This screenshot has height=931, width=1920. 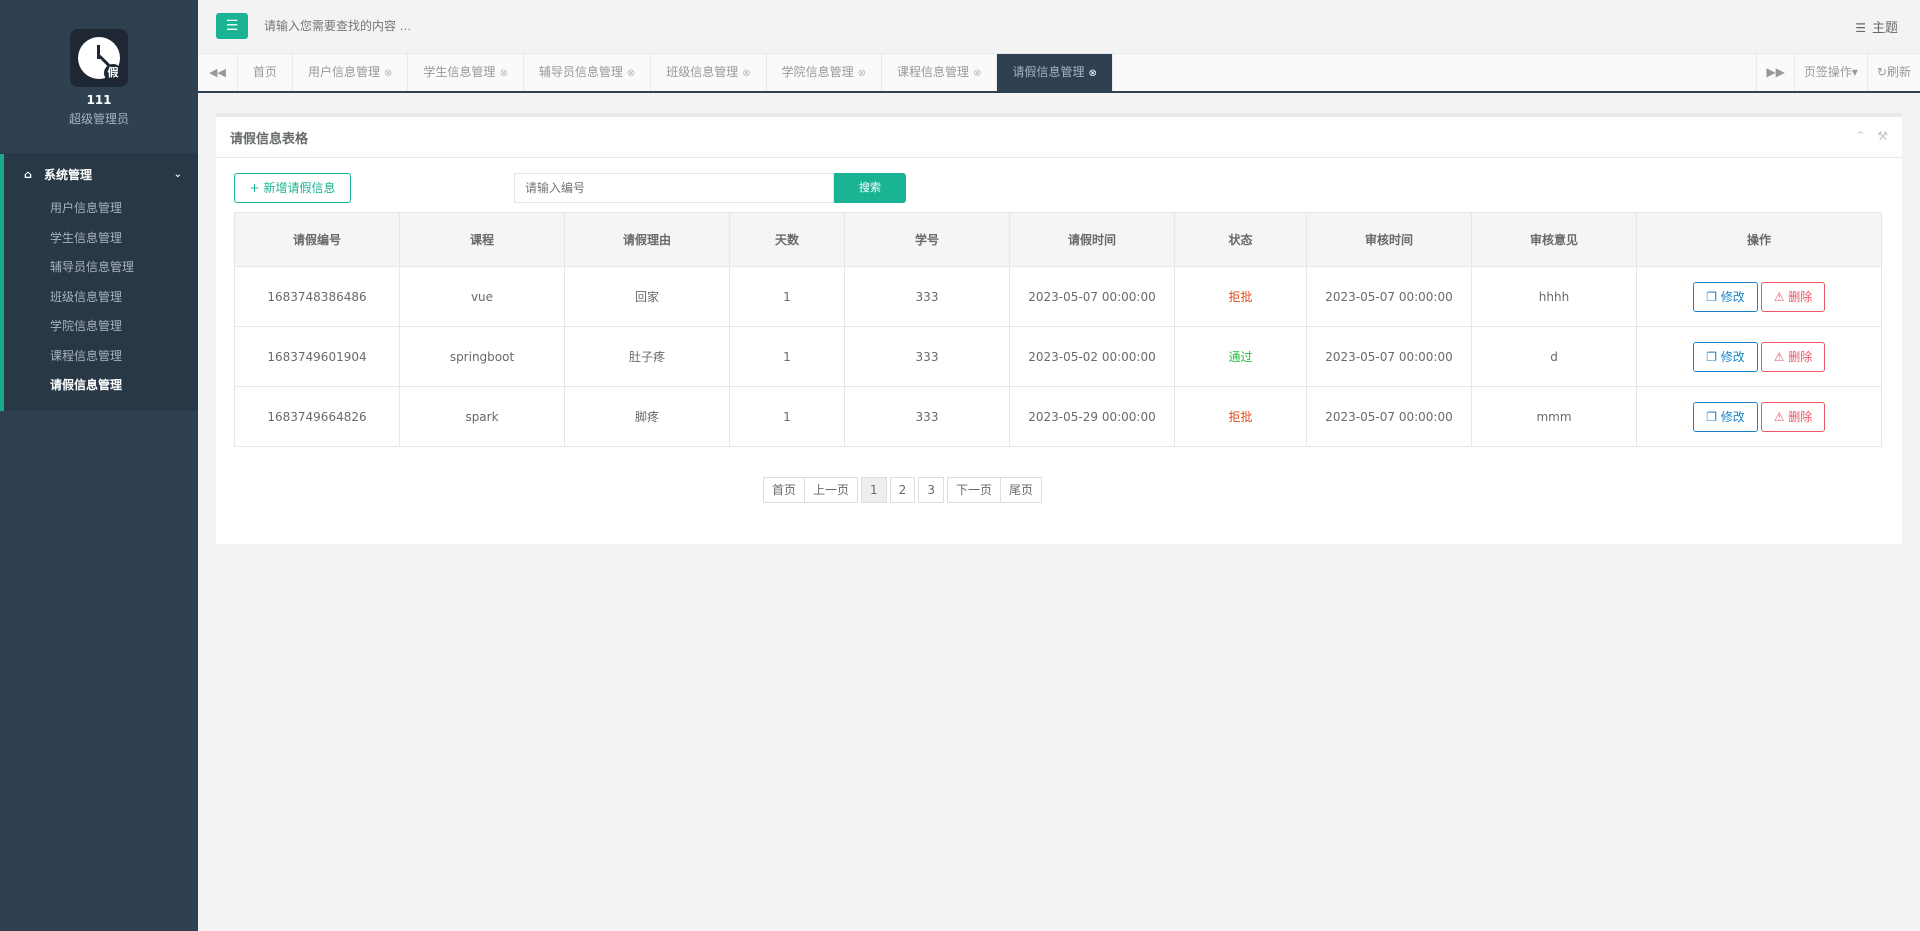 I want to click on tab-scroll-right-button: ▶▶, so click(x=1774, y=72).